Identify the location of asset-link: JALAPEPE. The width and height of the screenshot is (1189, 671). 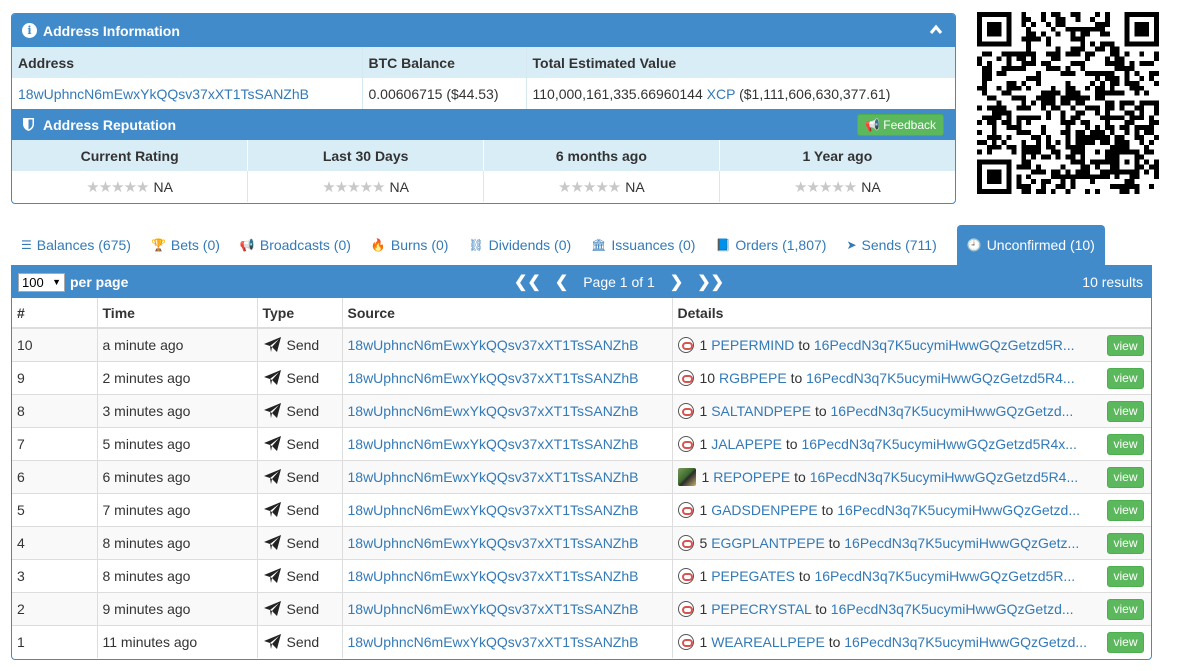
(746, 444).